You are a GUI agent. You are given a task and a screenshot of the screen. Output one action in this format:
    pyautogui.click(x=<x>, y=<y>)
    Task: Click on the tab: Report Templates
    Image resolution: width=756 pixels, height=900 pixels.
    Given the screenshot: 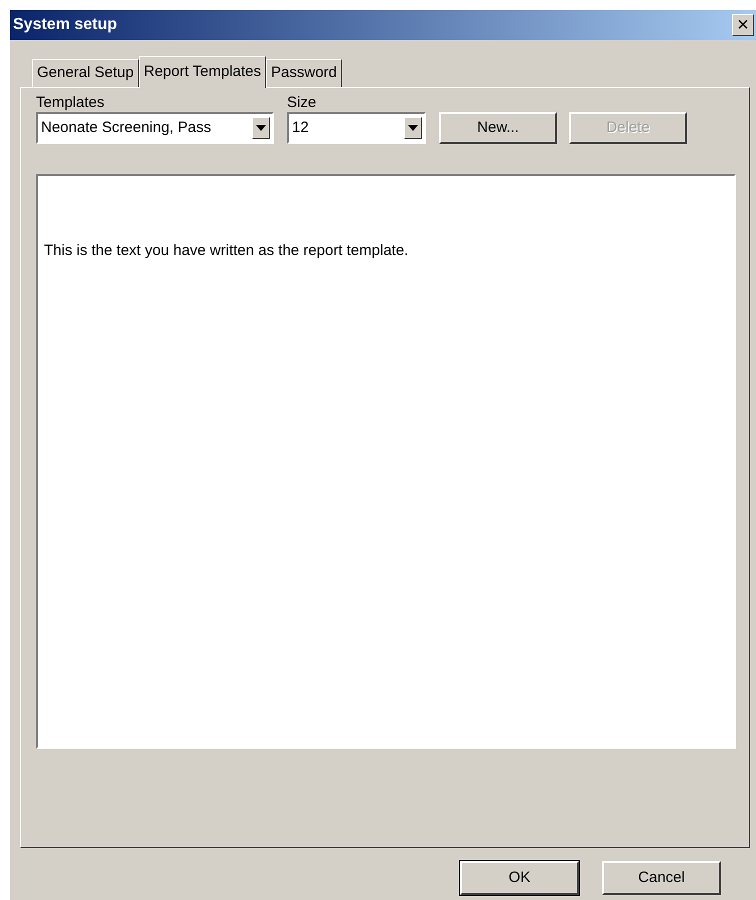 What is the action you would take?
    pyautogui.click(x=202, y=72)
    